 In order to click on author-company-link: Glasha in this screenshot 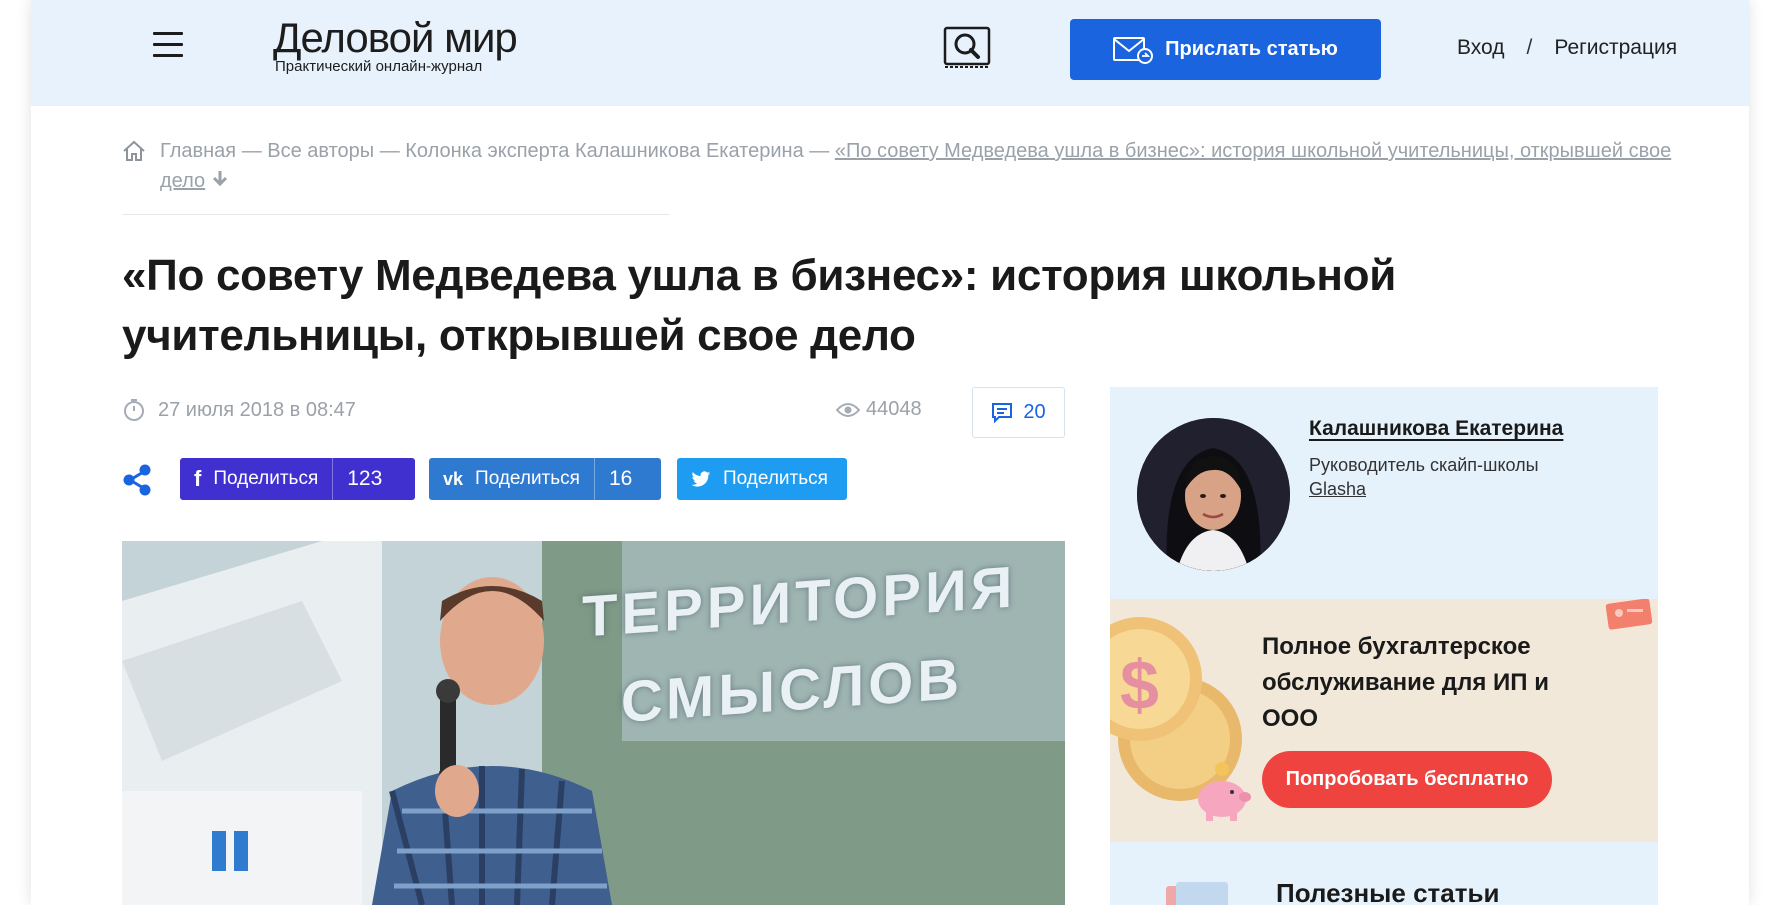, I will do `click(1337, 489)`.